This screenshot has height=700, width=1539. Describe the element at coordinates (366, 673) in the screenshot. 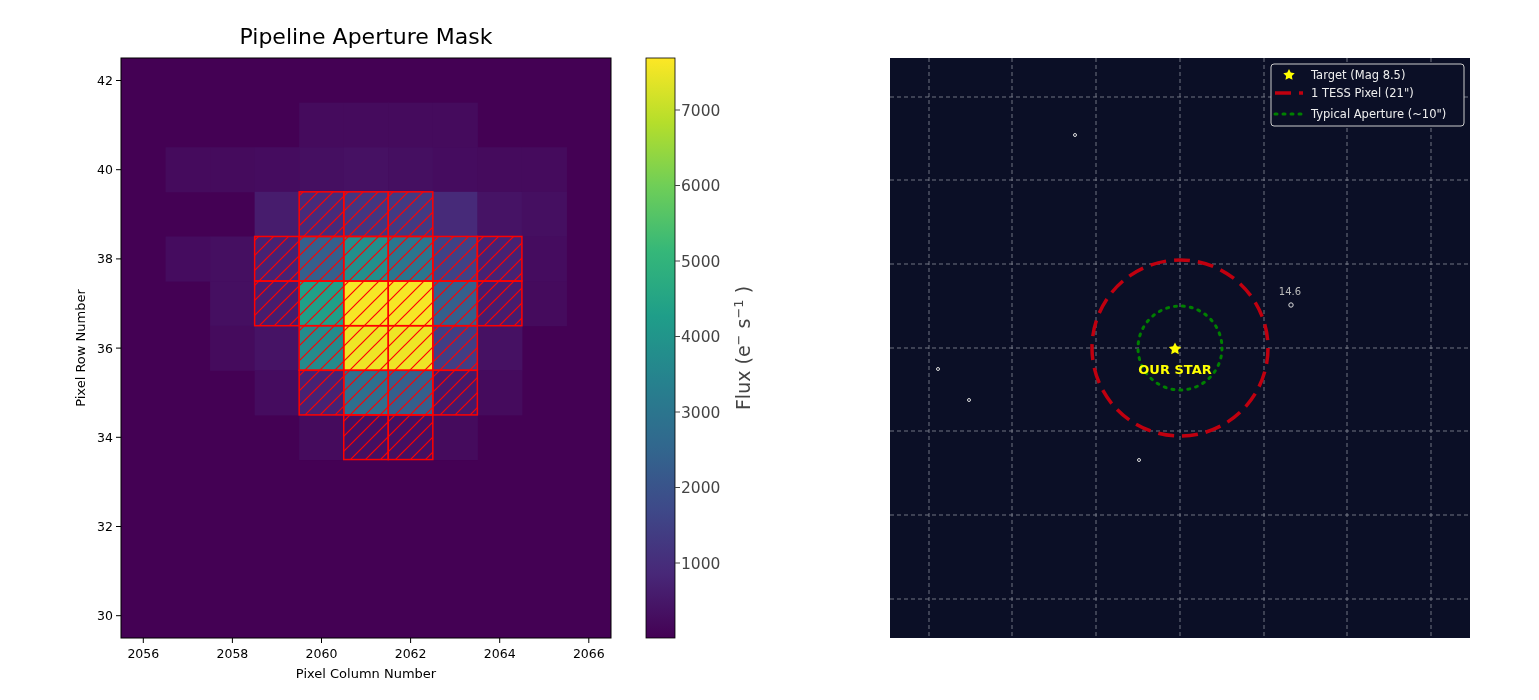

I see `x-axis-label: Pixel Column Number` at that location.